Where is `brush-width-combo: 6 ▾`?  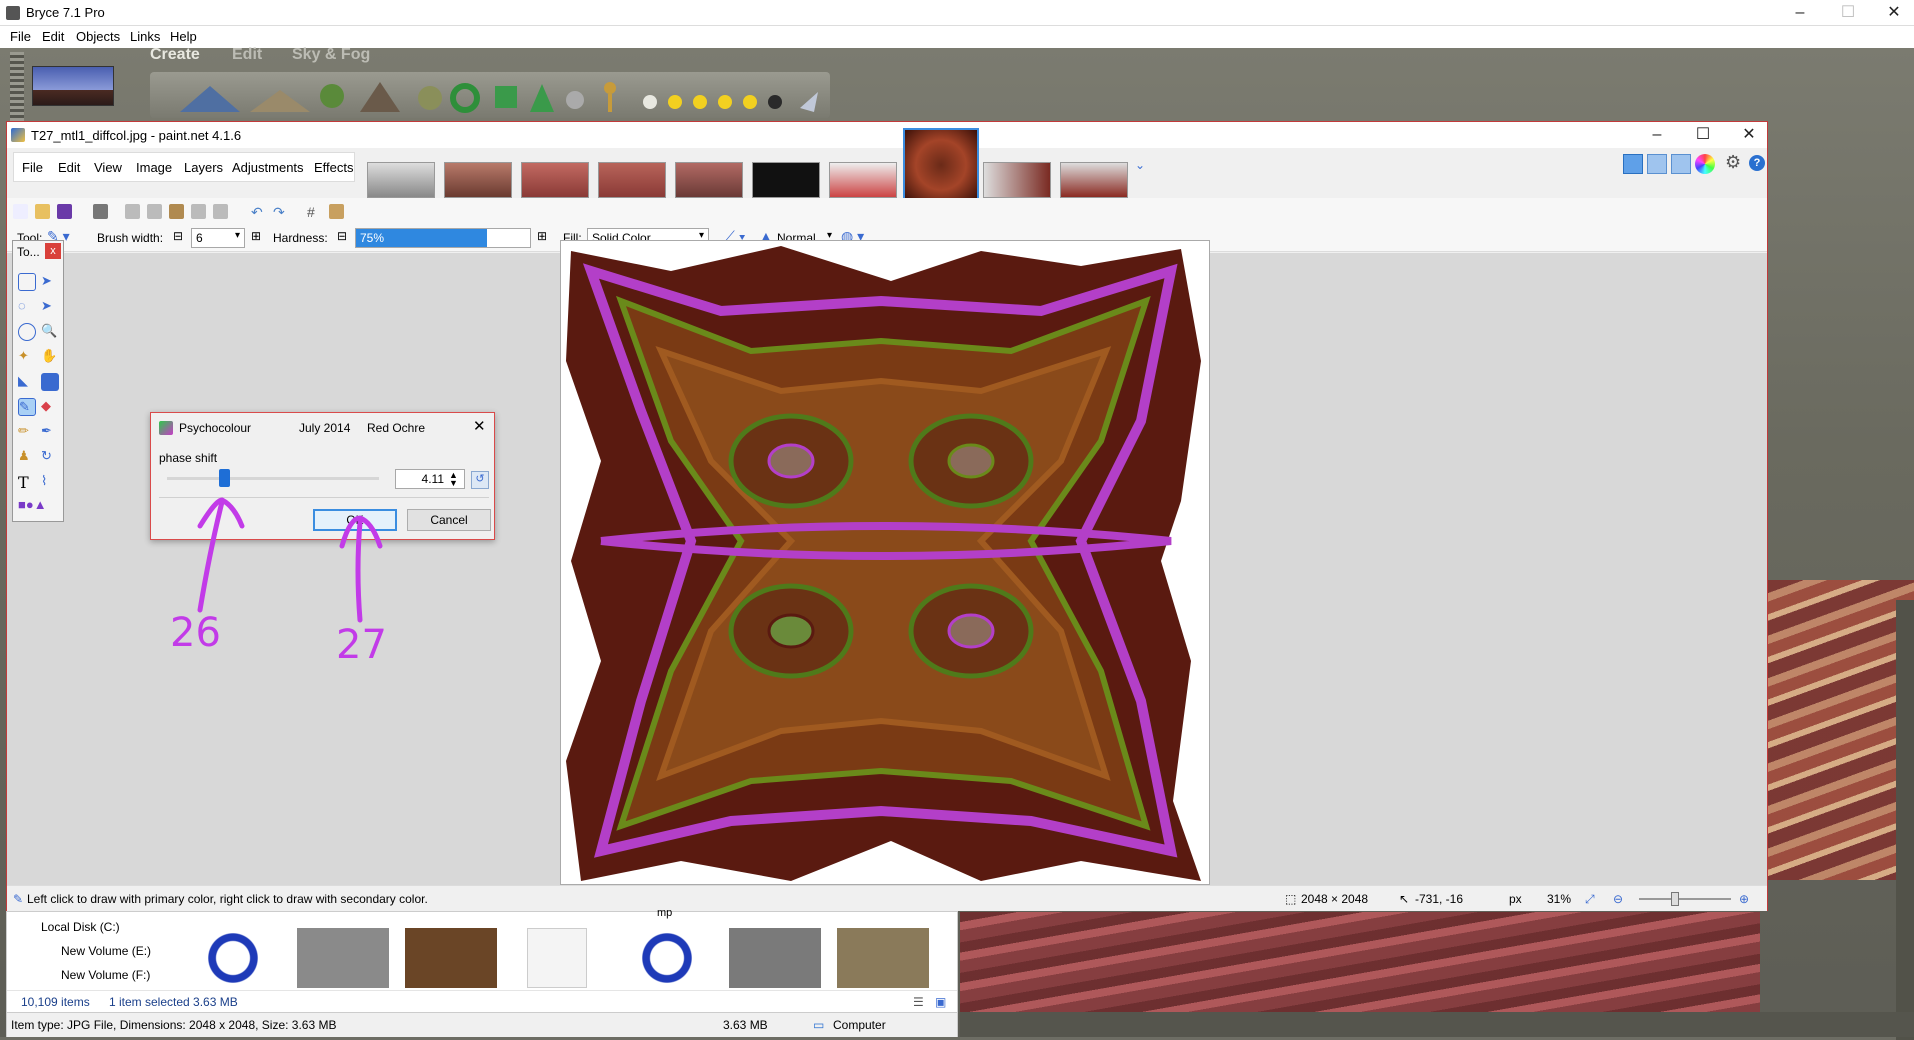
brush-width-combo: 6 ▾ is located at coordinates (218, 238).